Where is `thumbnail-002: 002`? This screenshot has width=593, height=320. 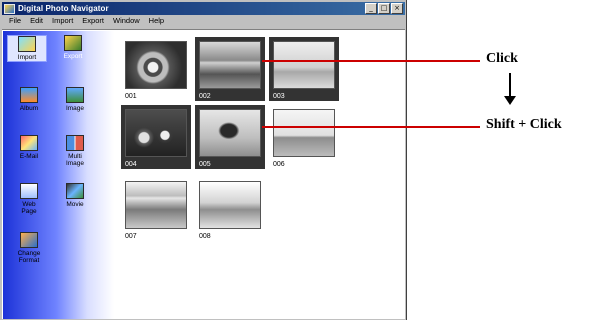
thumbnail-002: 002 is located at coordinates (230, 69).